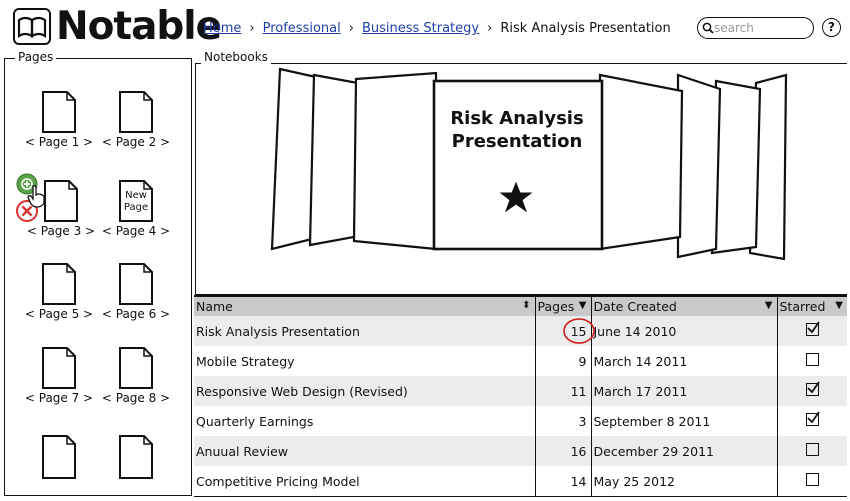 The width and height of the screenshot is (850, 501). Describe the element at coordinates (420, 28) in the screenshot. I see `breadcrumb-business-strategy: Business Strategy` at that location.